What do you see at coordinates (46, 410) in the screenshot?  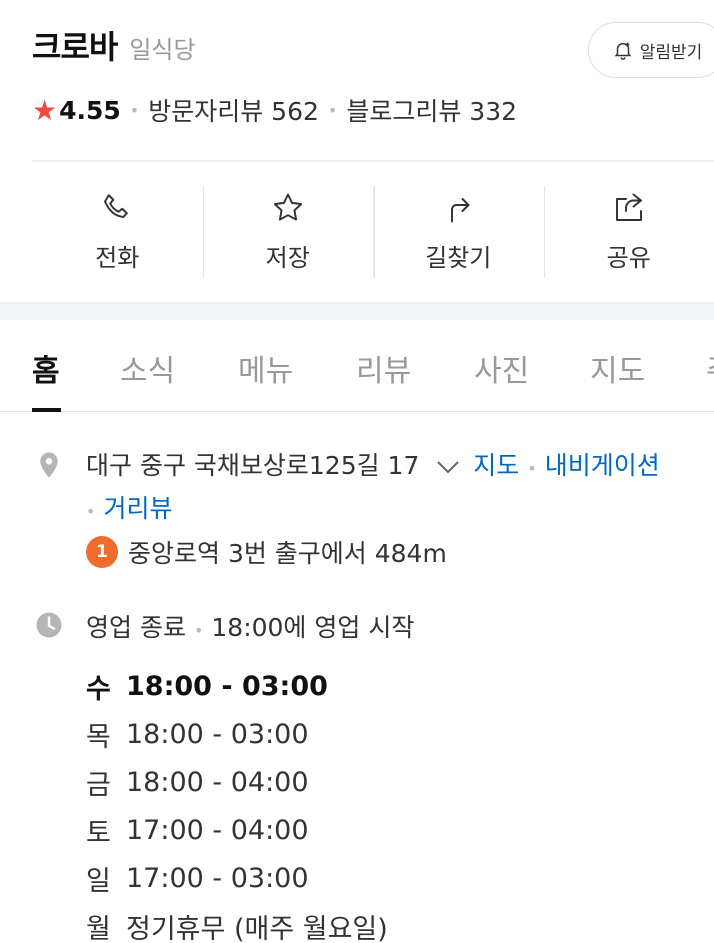 I see `active-tab-indicator` at bounding box center [46, 410].